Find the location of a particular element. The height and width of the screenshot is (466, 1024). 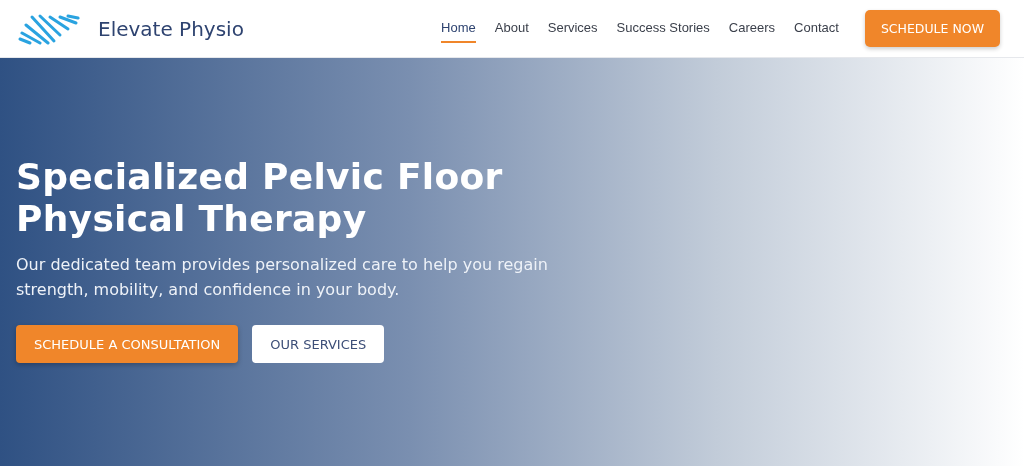

brand-name: Elevate Physio is located at coordinates (171, 28).